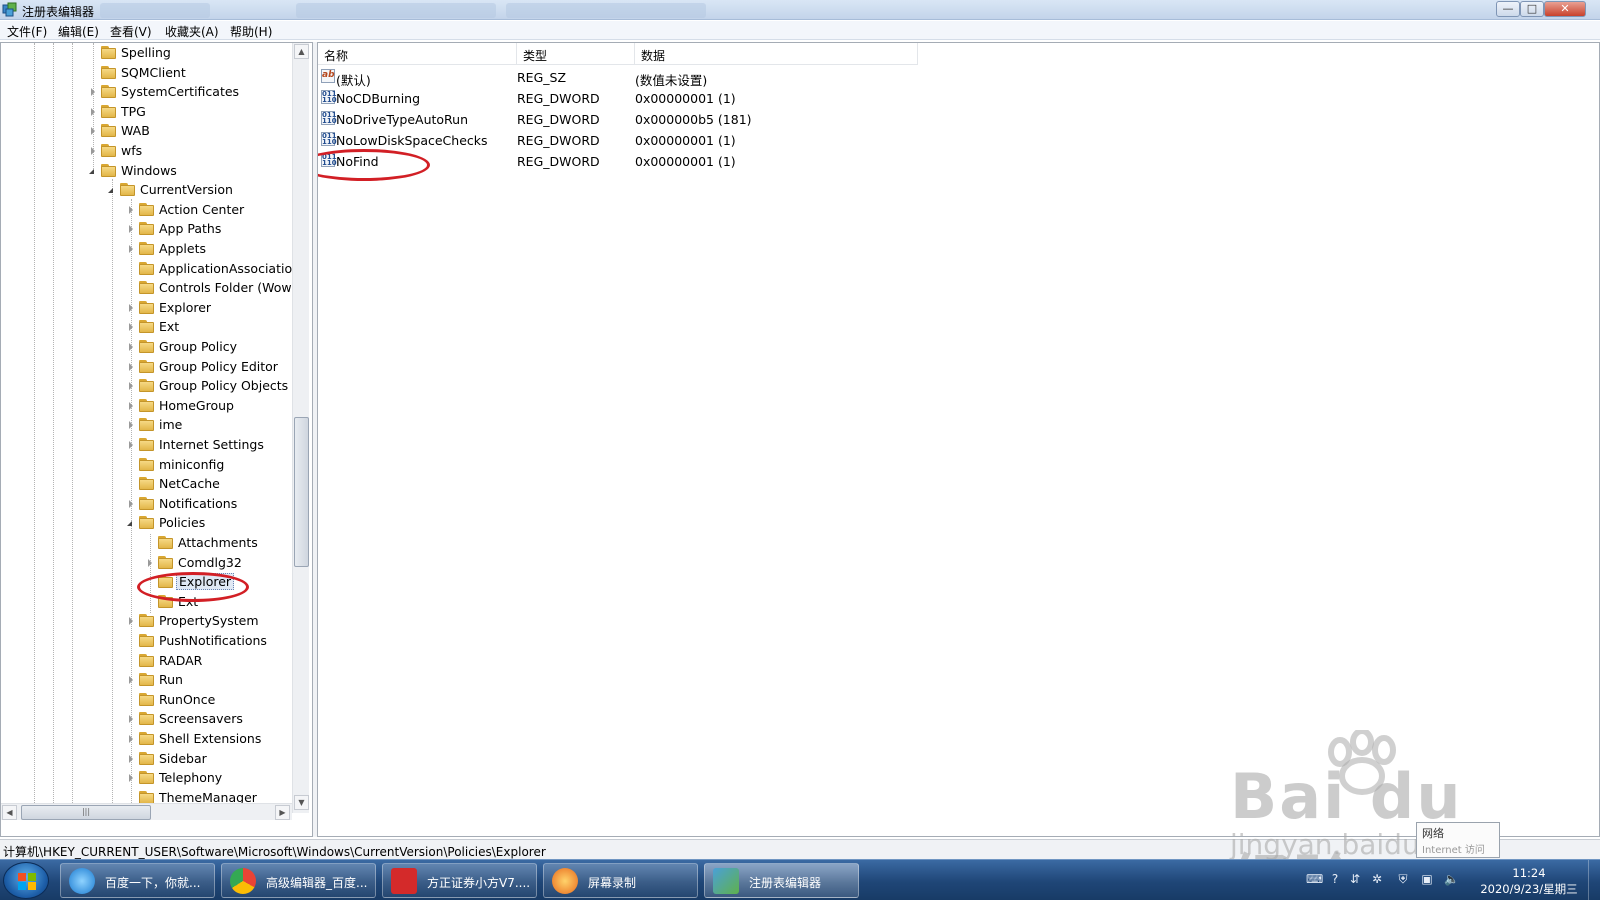 The width and height of the screenshot is (1600, 900). What do you see at coordinates (9, 812) in the screenshot?
I see `scroll-left-arrow: ◀` at bounding box center [9, 812].